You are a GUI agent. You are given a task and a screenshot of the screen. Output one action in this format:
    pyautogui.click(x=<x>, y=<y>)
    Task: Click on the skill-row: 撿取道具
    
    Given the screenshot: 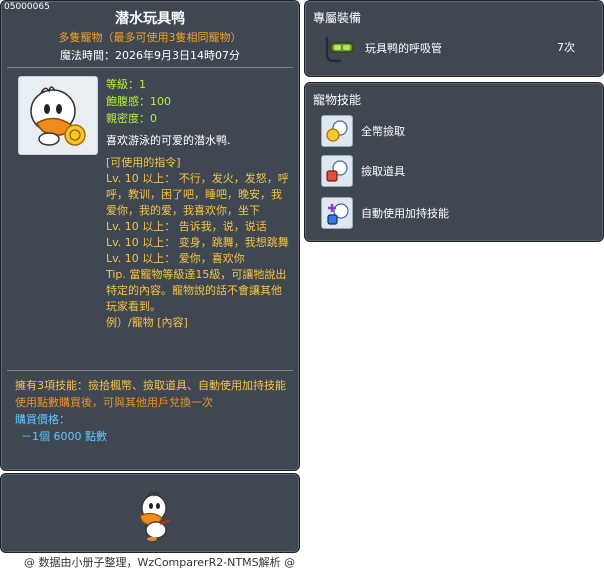 What is the action you would take?
    pyautogui.click(x=363, y=171)
    